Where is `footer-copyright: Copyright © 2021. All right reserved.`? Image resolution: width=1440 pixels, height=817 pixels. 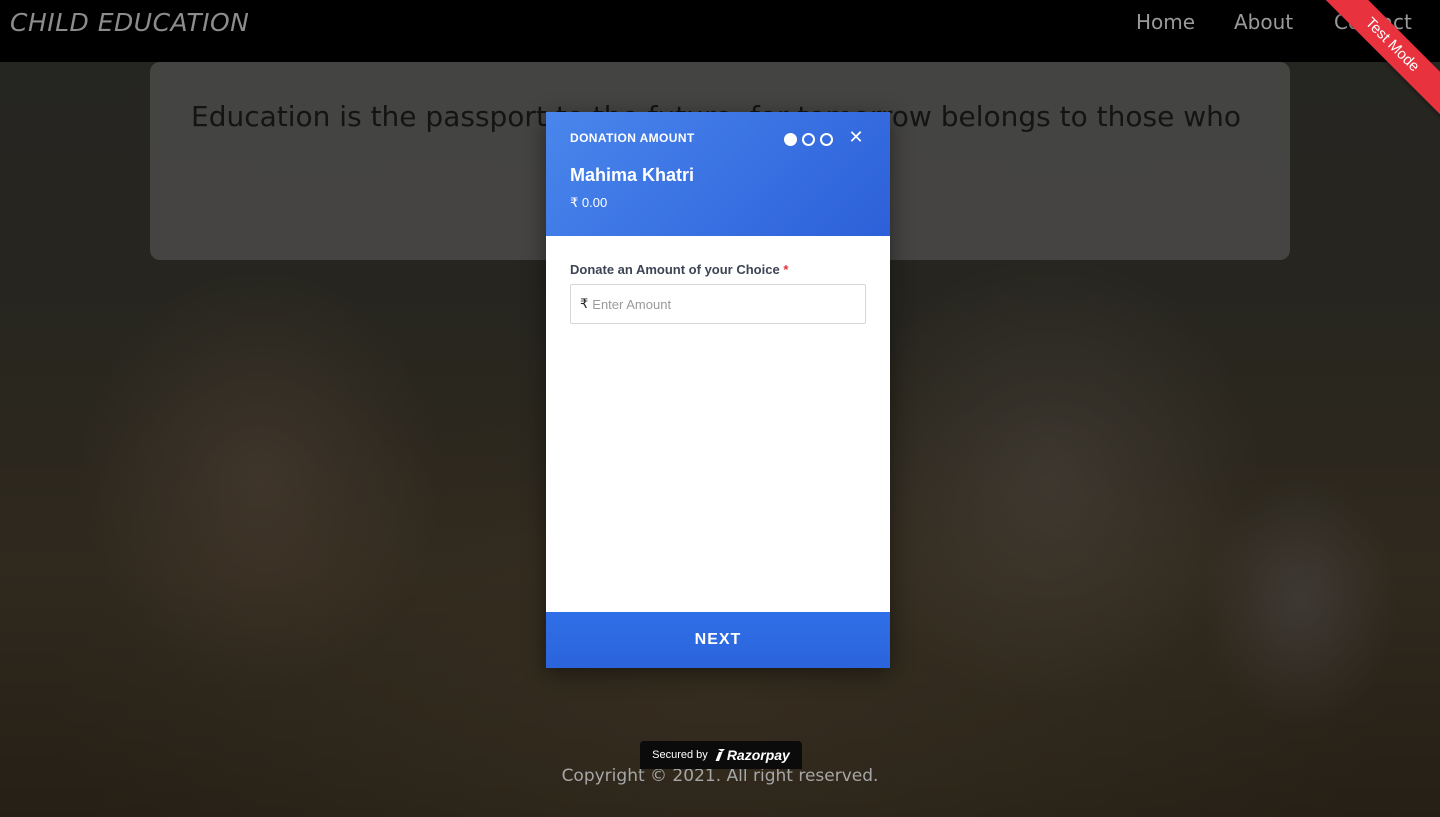
footer-copyright: Copyright © 2021. All right reserved. is located at coordinates (720, 776).